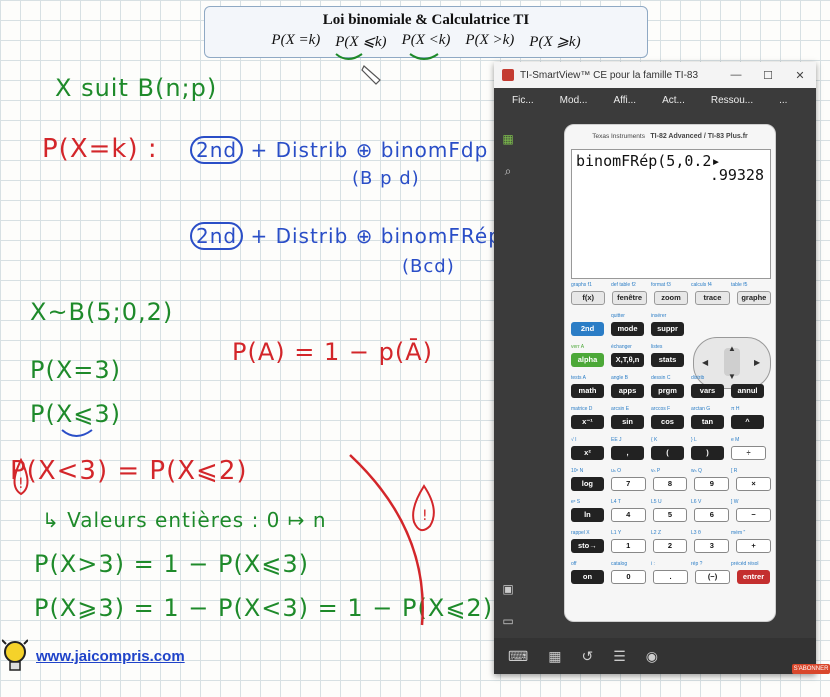 This screenshot has width=830, height=697. Describe the element at coordinates (579, 378) in the screenshot. I see `key-label: tests A` at that location.